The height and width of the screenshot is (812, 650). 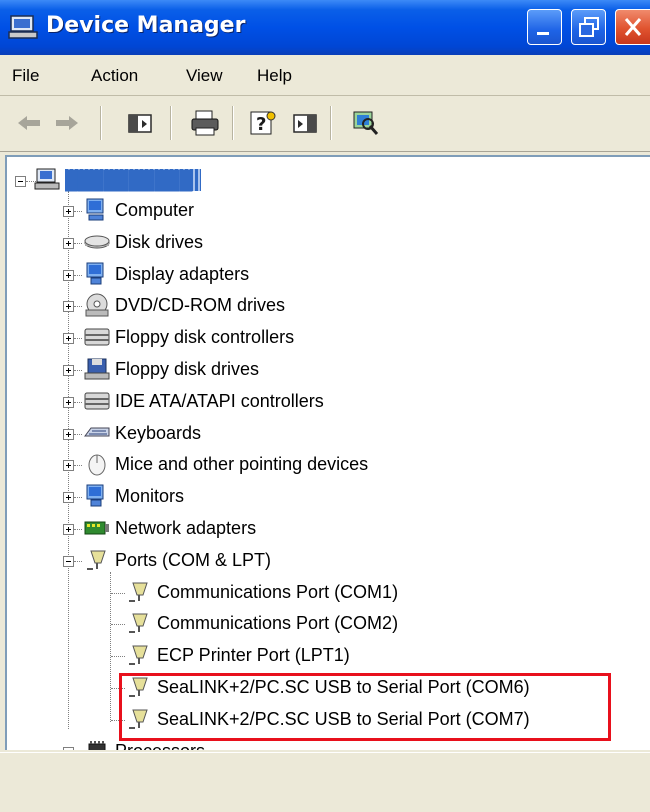 I want to click on tree-node-label: ECP Printer Port (LPT1), so click(x=253, y=655).